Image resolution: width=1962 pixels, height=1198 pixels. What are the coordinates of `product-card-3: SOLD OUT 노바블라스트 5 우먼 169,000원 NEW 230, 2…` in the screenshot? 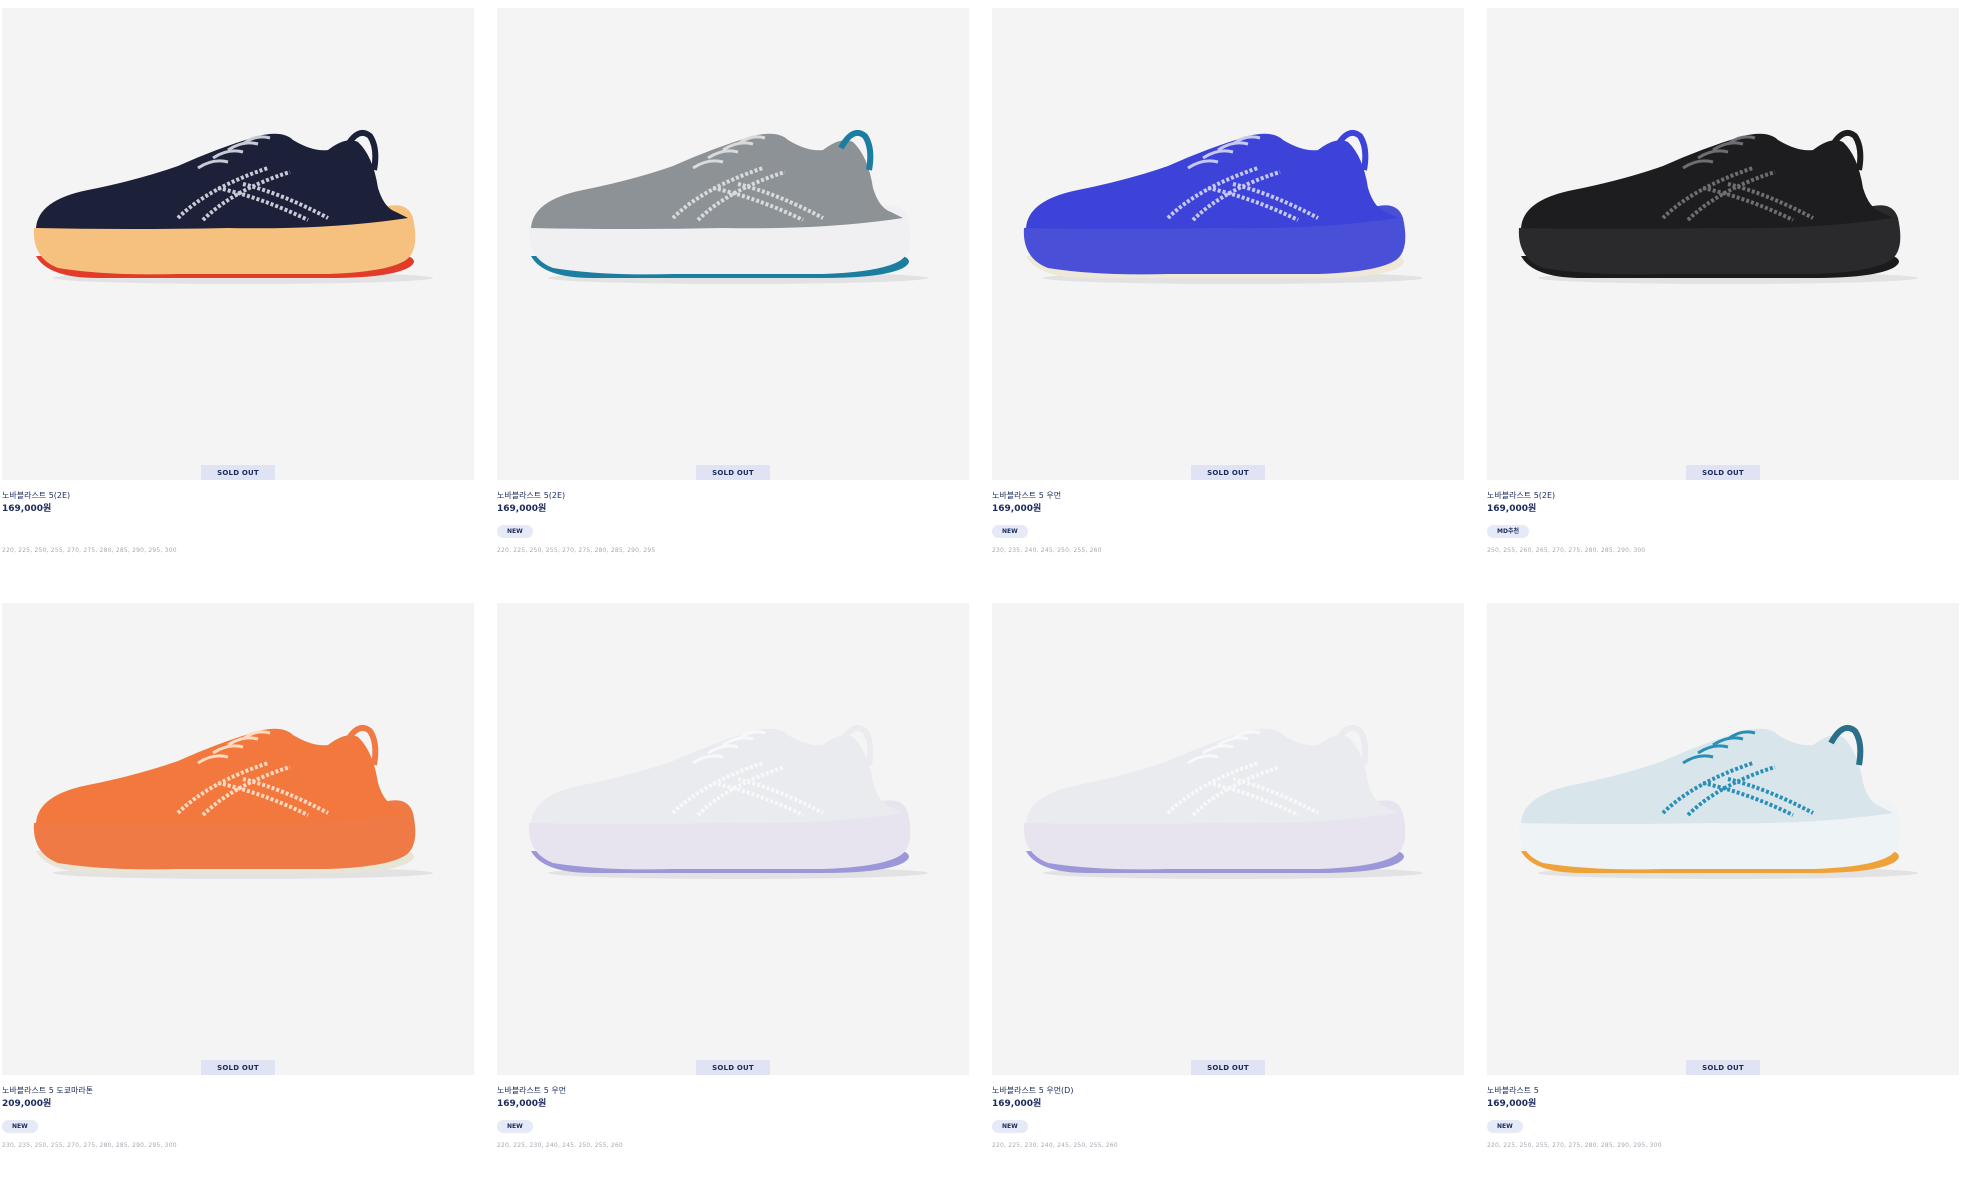 It's located at (1228, 305).